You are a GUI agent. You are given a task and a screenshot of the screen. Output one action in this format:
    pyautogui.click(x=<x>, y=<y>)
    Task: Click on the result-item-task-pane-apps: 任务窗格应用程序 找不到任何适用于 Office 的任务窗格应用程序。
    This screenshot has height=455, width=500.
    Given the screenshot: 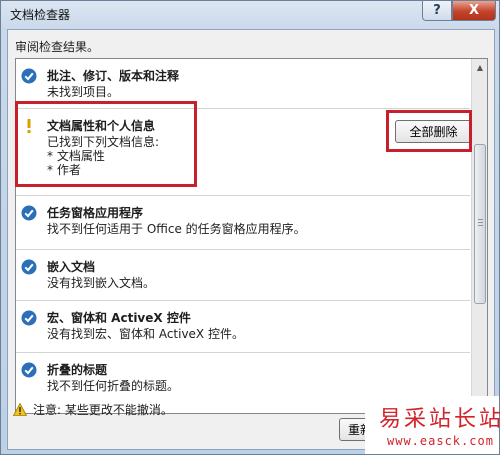 What is the action you would take?
    pyautogui.click(x=243, y=223)
    